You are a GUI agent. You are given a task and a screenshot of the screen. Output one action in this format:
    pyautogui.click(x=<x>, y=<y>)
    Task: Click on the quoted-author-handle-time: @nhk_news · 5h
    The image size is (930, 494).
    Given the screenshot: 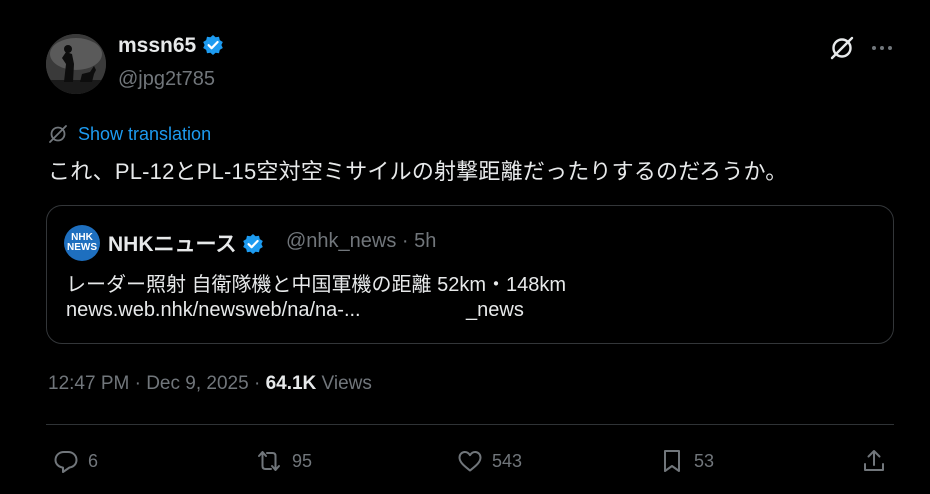 What is the action you would take?
    pyautogui.click(x=361, y=241)
    